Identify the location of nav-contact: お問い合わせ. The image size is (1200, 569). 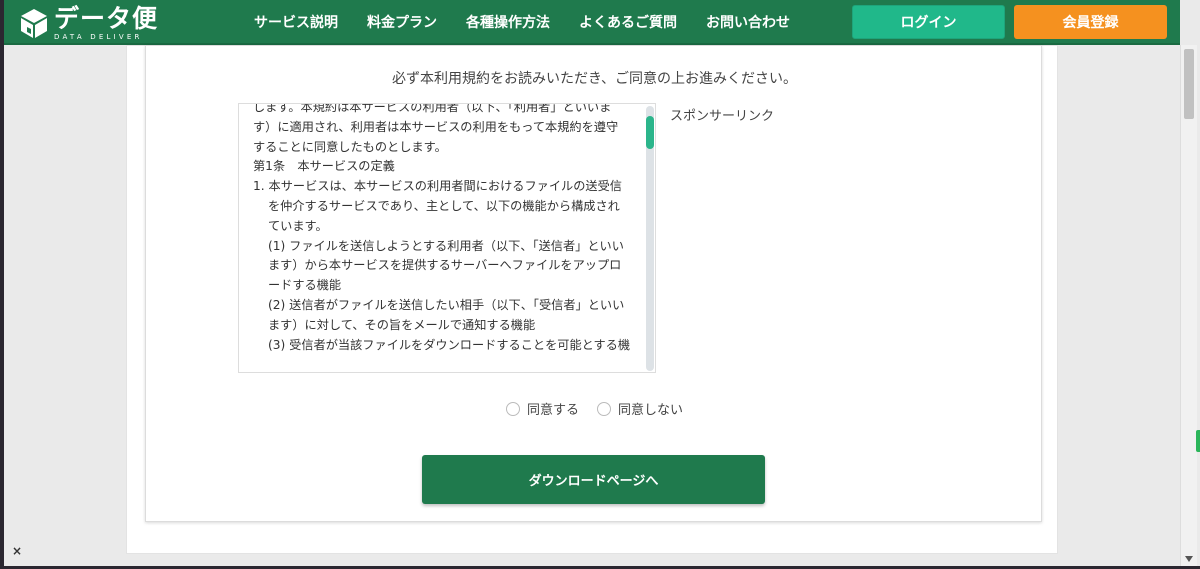
(748, 22).